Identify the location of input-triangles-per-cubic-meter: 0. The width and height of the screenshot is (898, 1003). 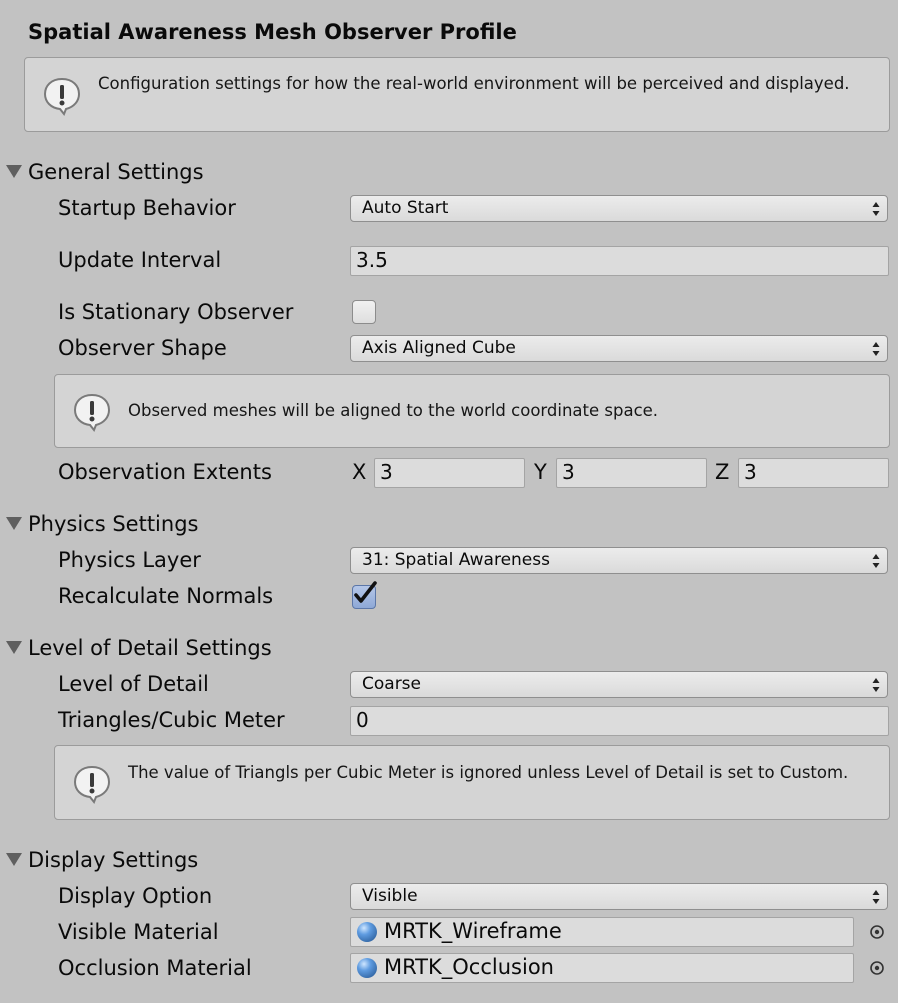
(619, 721).